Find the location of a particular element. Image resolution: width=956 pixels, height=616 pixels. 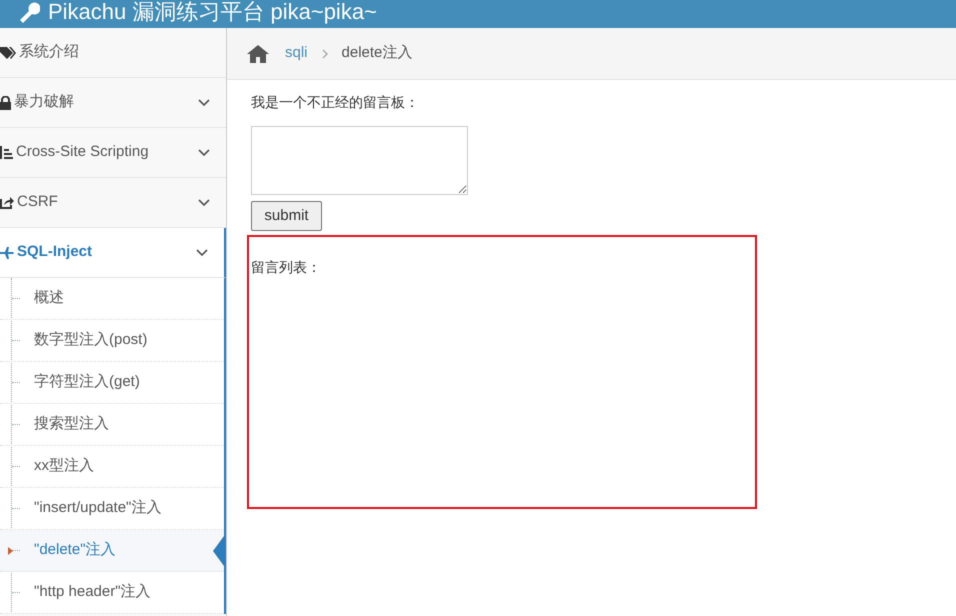

nav-label: 暴力破解 is located at coordinates (44, 102).